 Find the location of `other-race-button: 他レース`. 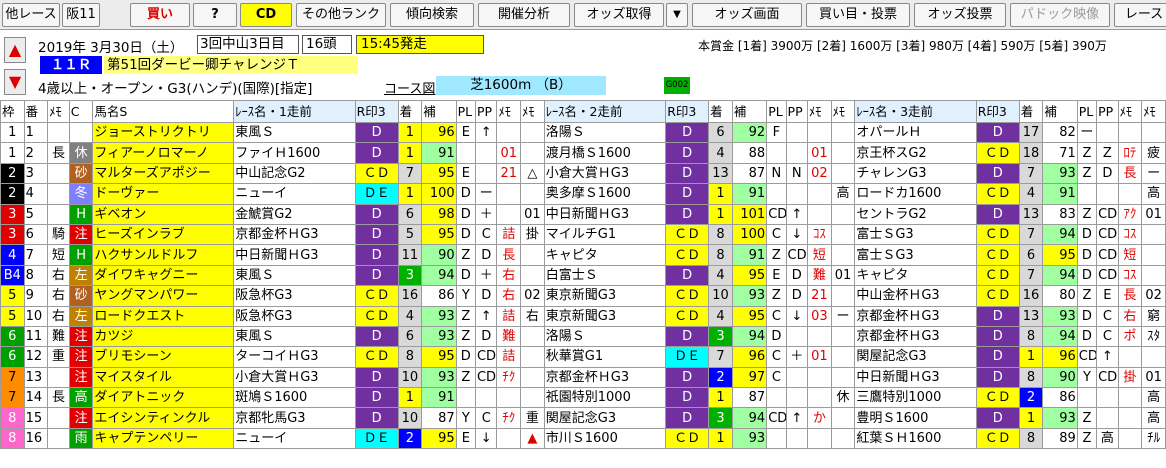

other-race-button: 他レース is located at coordinates (31, 15).